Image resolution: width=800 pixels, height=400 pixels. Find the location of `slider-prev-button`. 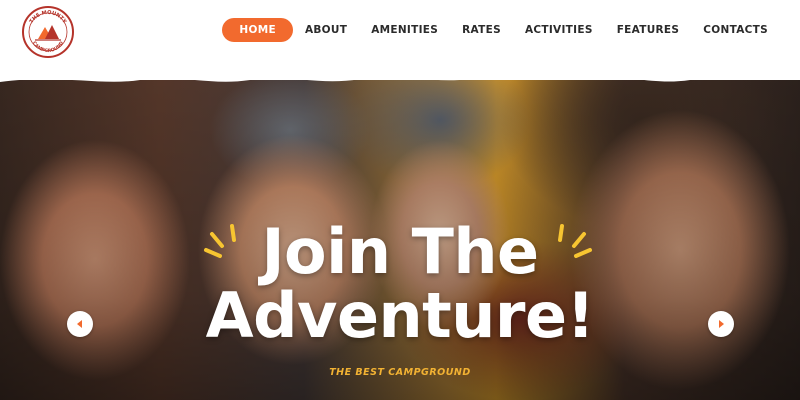

slider-prev-button is located at coordinates (80, 324).